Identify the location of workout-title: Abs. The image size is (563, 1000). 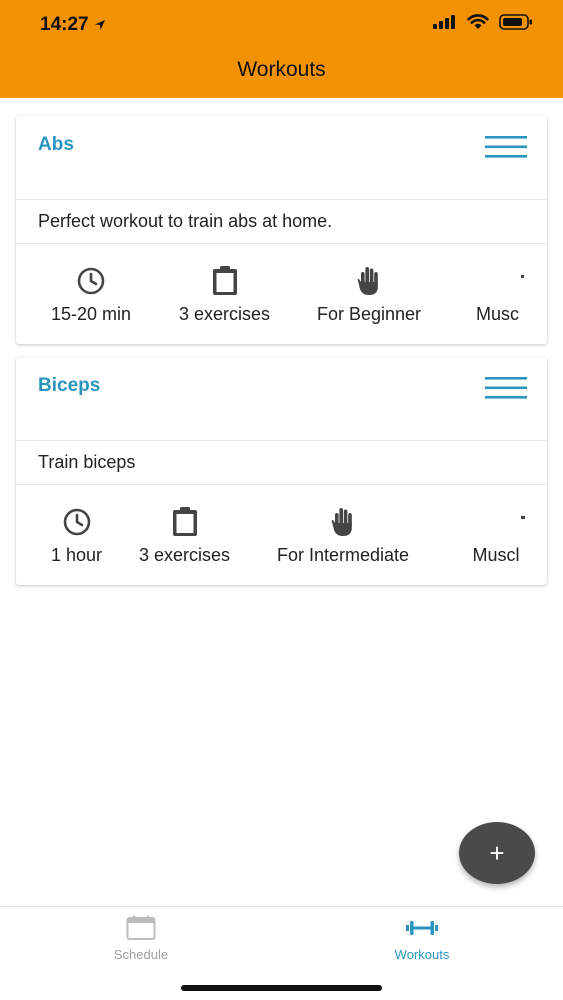
(56, 145).